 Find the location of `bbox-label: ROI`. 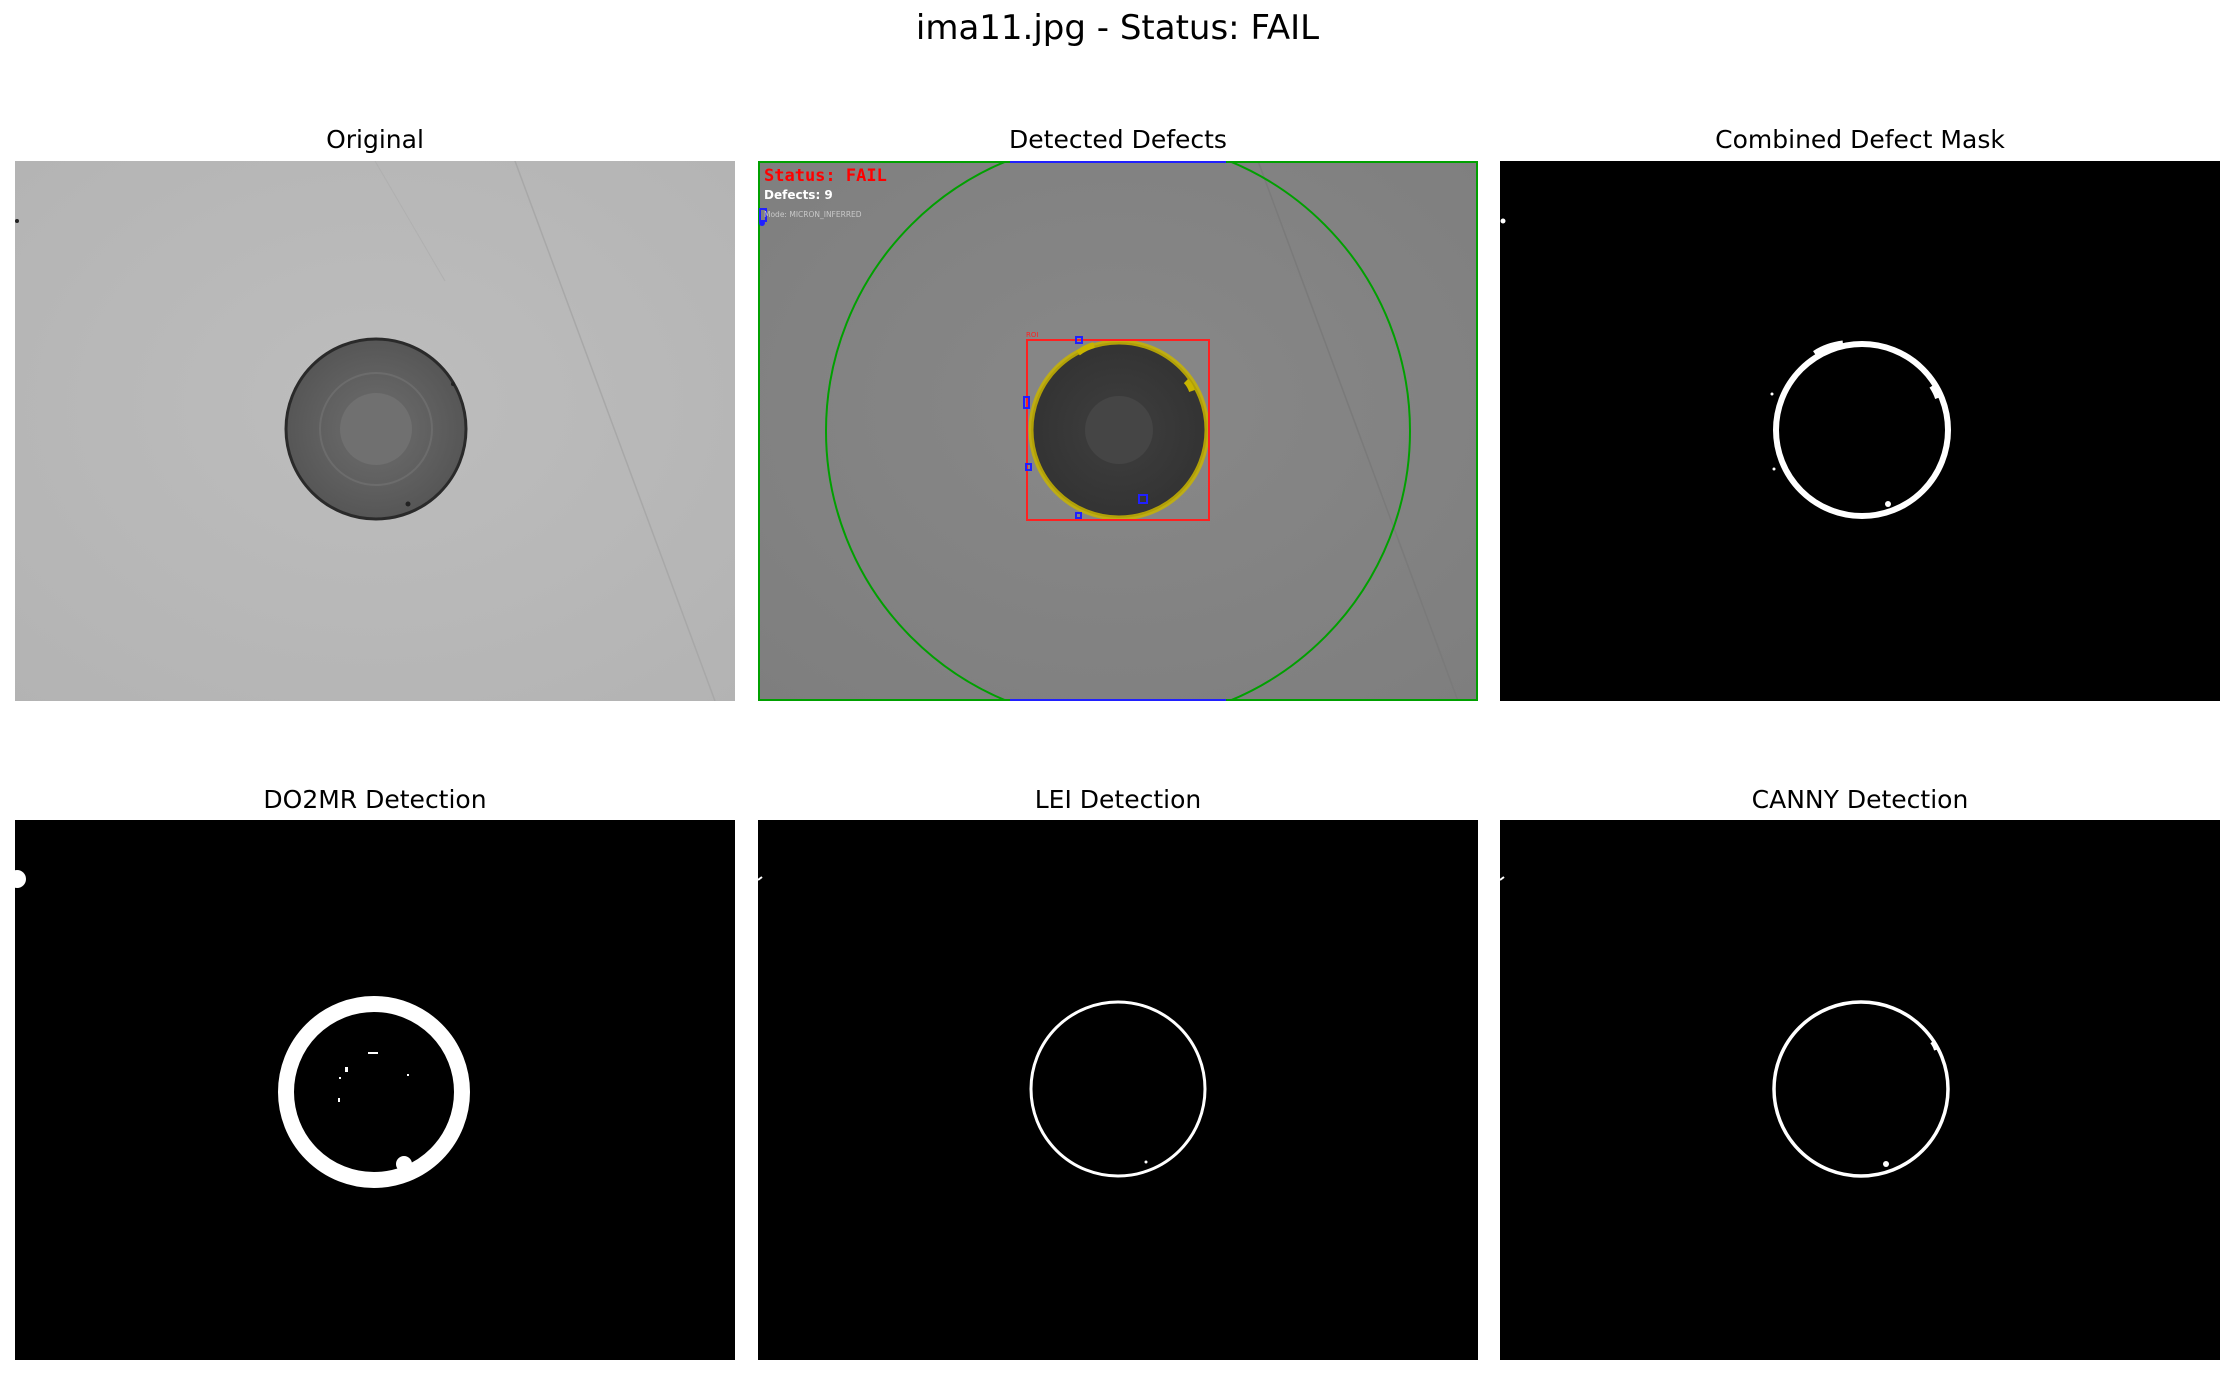

bbox-label: ROI is located at coordinates (1032, 335).